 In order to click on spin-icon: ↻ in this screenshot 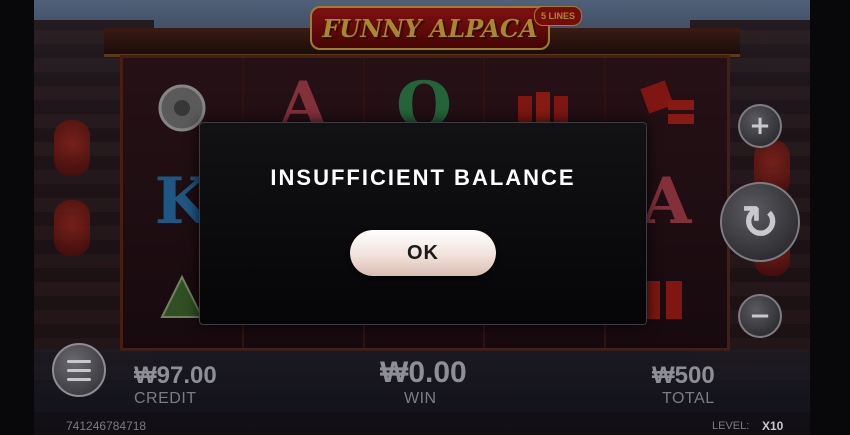, I will do `click(760, 222)`.